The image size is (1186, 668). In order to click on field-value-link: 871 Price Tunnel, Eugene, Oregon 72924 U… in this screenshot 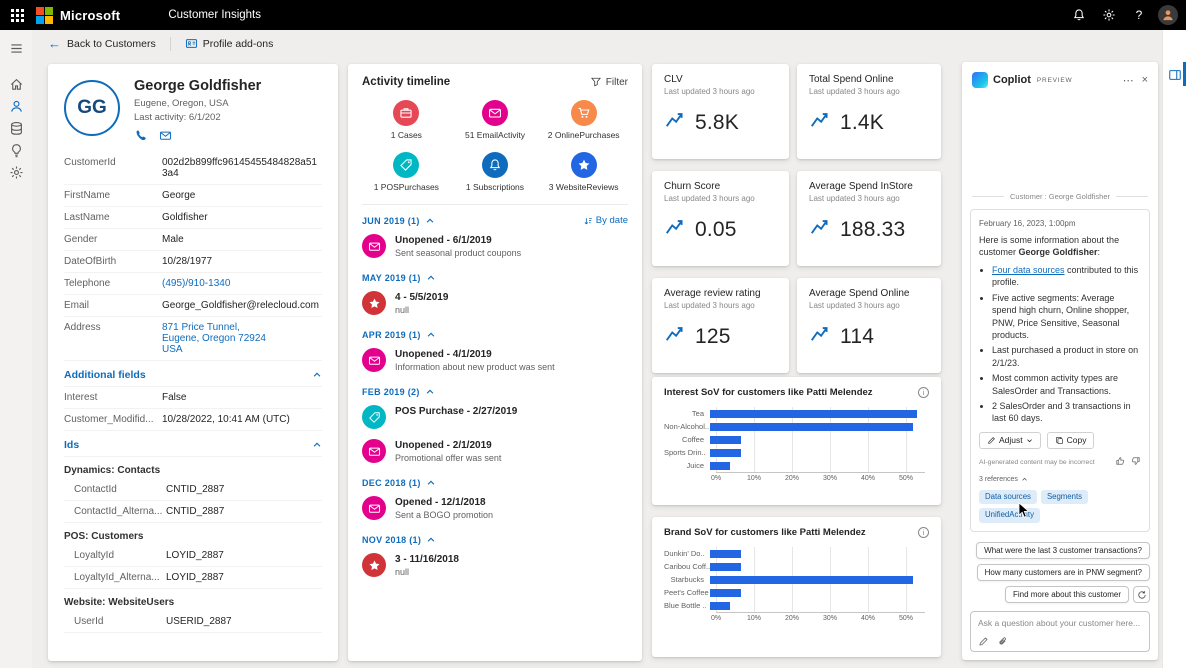, I will do `click(214, 338)`.